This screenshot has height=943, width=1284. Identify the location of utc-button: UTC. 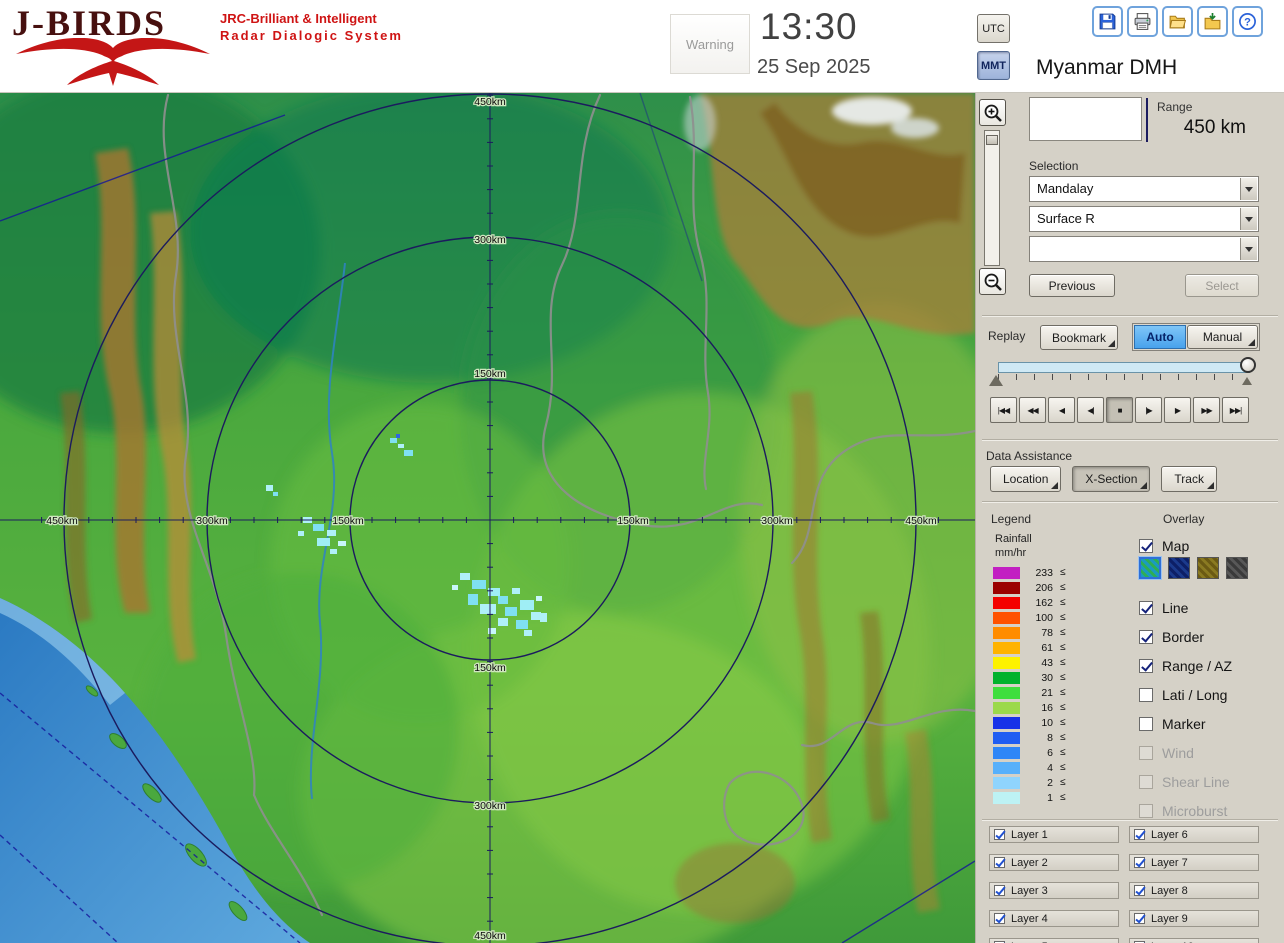
(993, 28).